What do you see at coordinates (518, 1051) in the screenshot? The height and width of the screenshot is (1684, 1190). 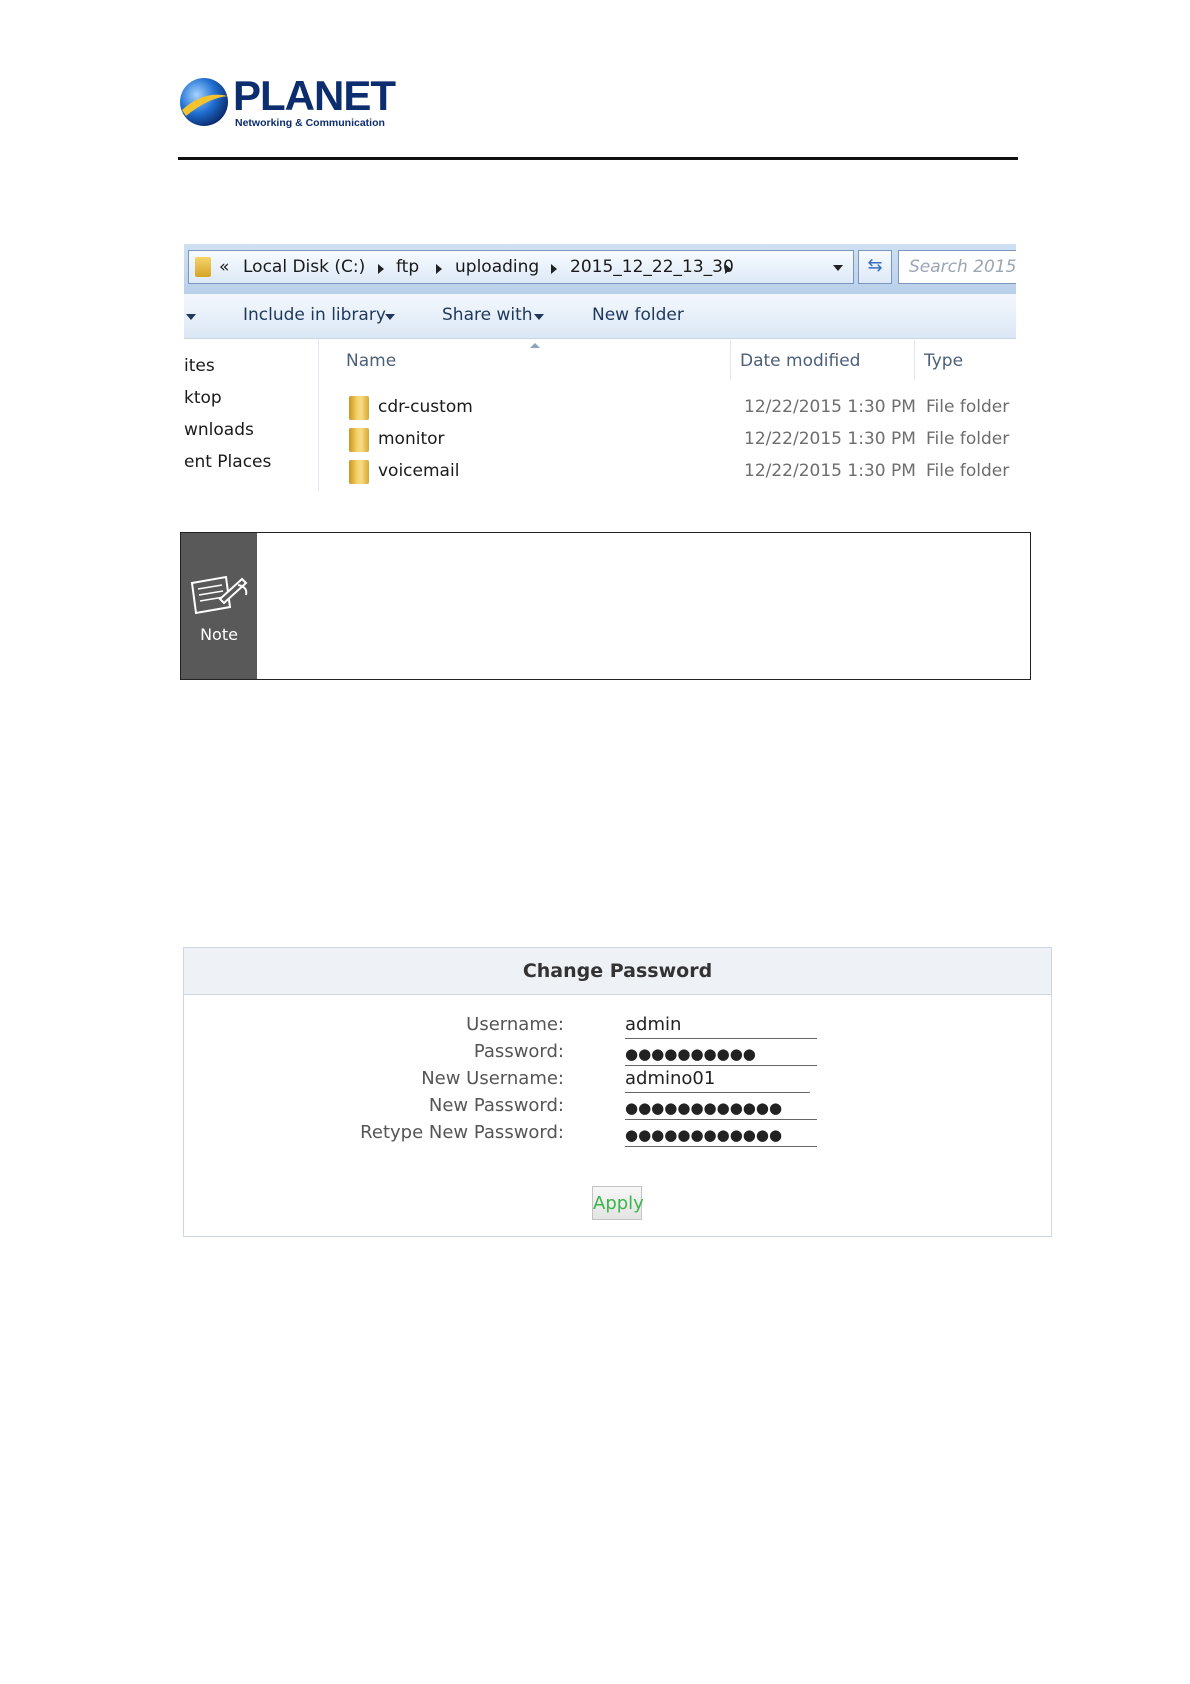 I see `password-label: Password:` at bounding box center [518, 1051].